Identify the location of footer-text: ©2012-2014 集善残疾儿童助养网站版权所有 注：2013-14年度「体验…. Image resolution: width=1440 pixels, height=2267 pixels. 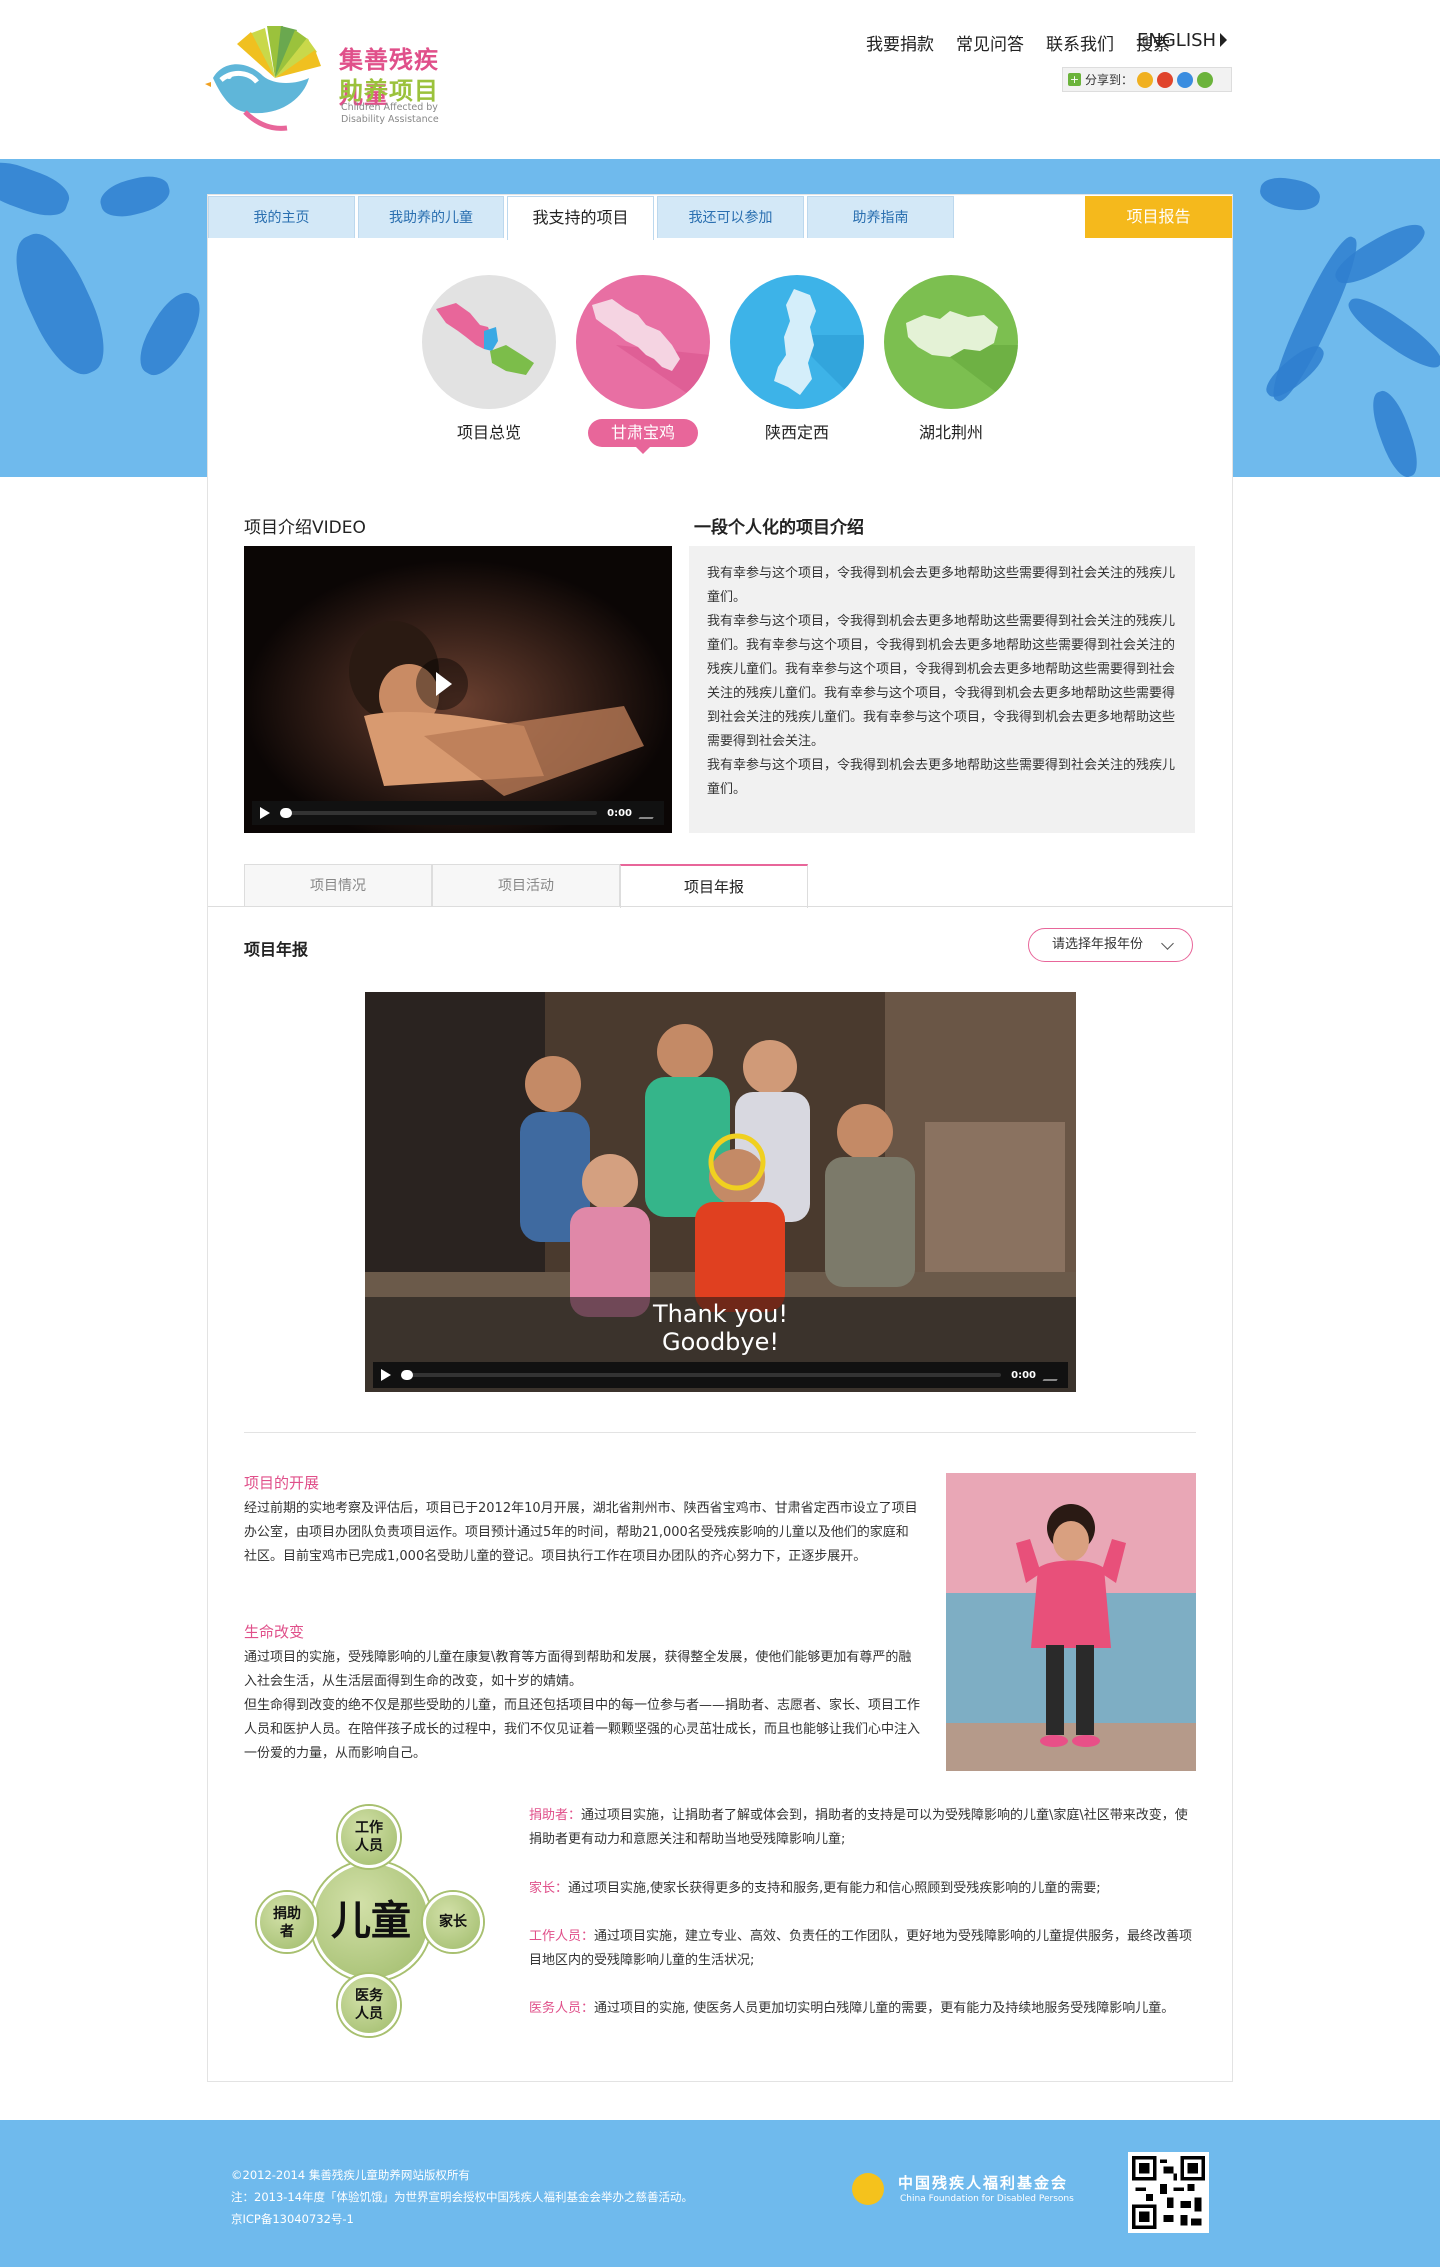
(462, 2197).